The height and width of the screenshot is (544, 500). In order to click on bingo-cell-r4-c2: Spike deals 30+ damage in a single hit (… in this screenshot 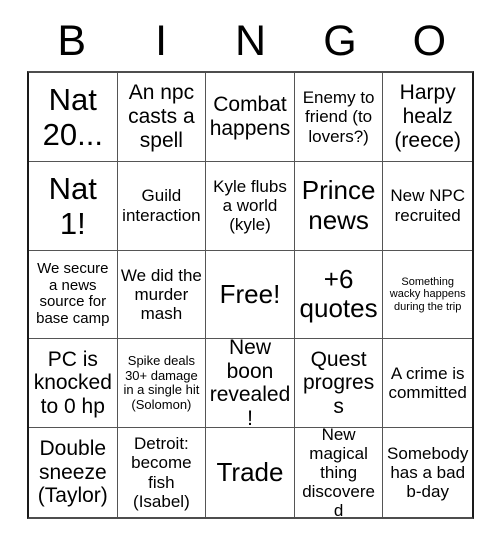, I will do `click(162, 384)`.